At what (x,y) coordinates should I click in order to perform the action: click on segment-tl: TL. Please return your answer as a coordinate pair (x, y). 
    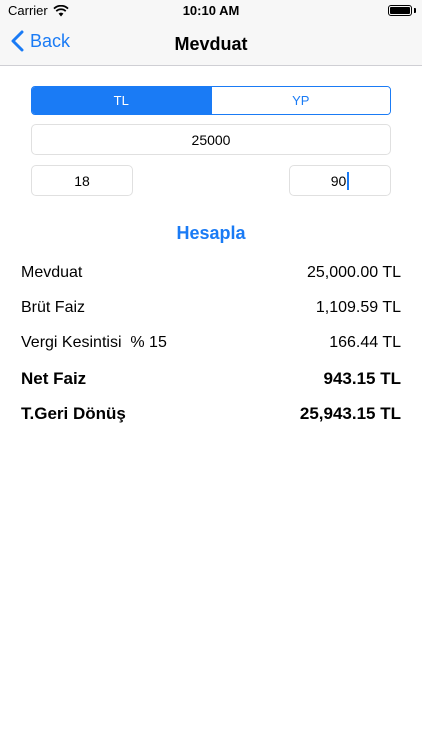
    Looking at the image, I should click on (121, 100).